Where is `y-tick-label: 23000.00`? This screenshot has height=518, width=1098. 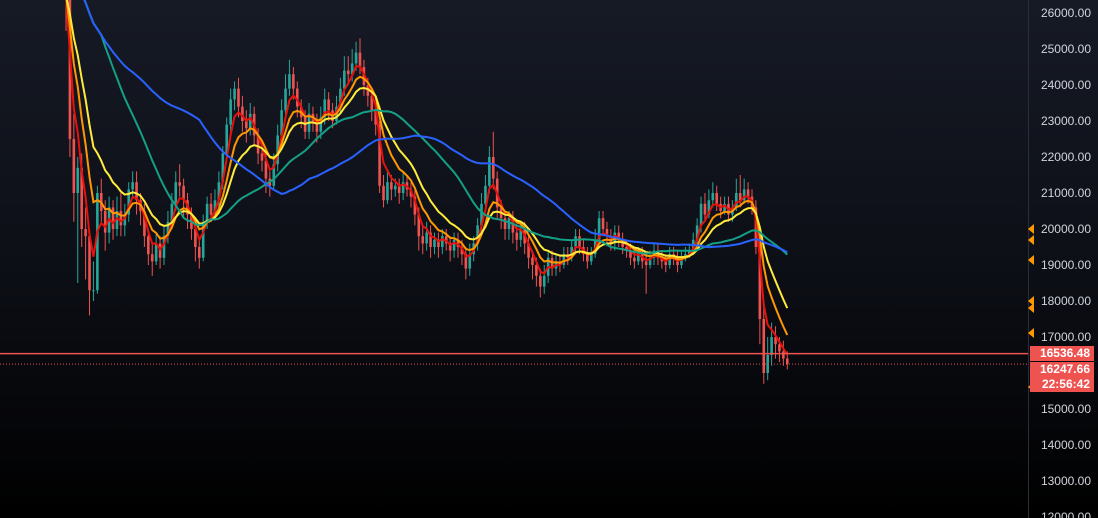
y-tick-label: 23000.00 is located at coordinates (1065, 121).